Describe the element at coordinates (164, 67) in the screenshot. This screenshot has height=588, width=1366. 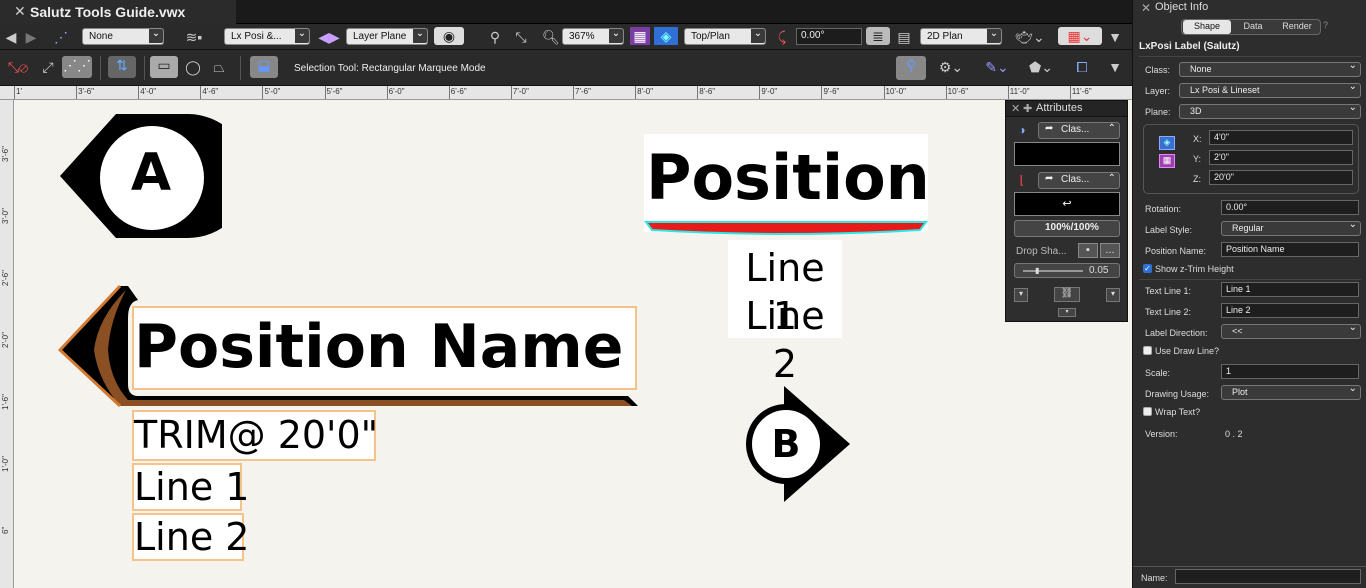
I see `rectangular-marquee-icon: ▭` at that location.